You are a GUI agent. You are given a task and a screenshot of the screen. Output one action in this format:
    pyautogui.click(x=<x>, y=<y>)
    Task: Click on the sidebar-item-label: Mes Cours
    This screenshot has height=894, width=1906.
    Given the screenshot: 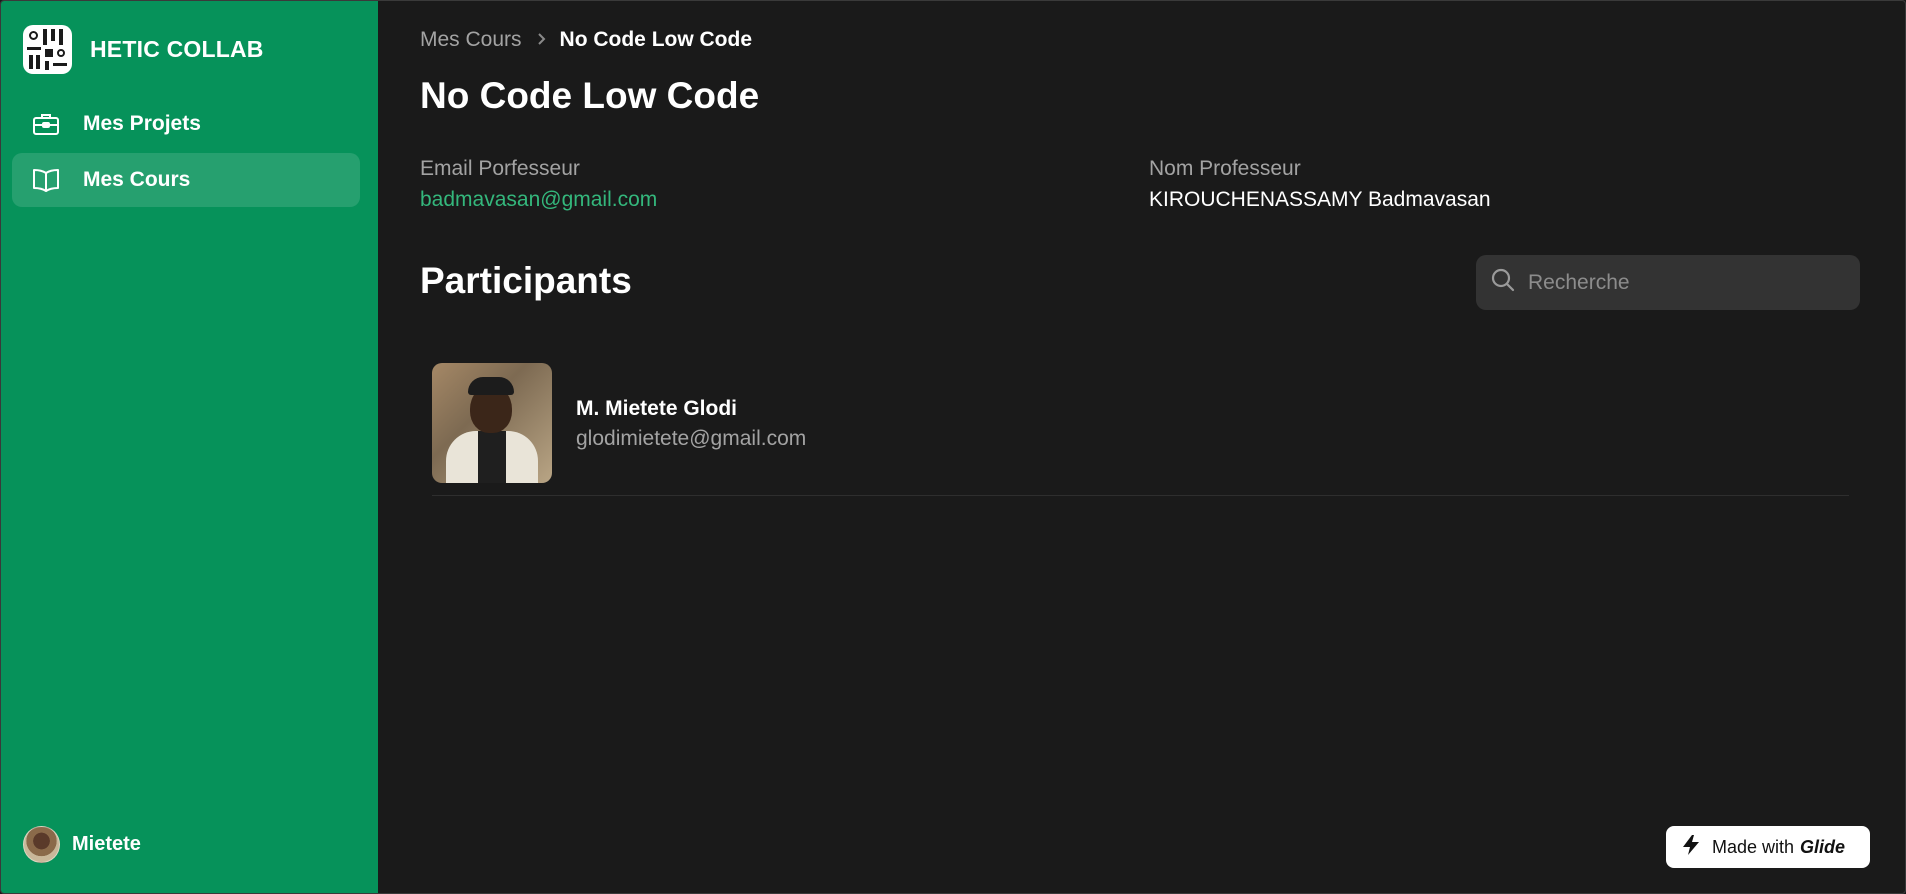 What is the action you would take?
    pyautogui.click(x=137, y=179)
    